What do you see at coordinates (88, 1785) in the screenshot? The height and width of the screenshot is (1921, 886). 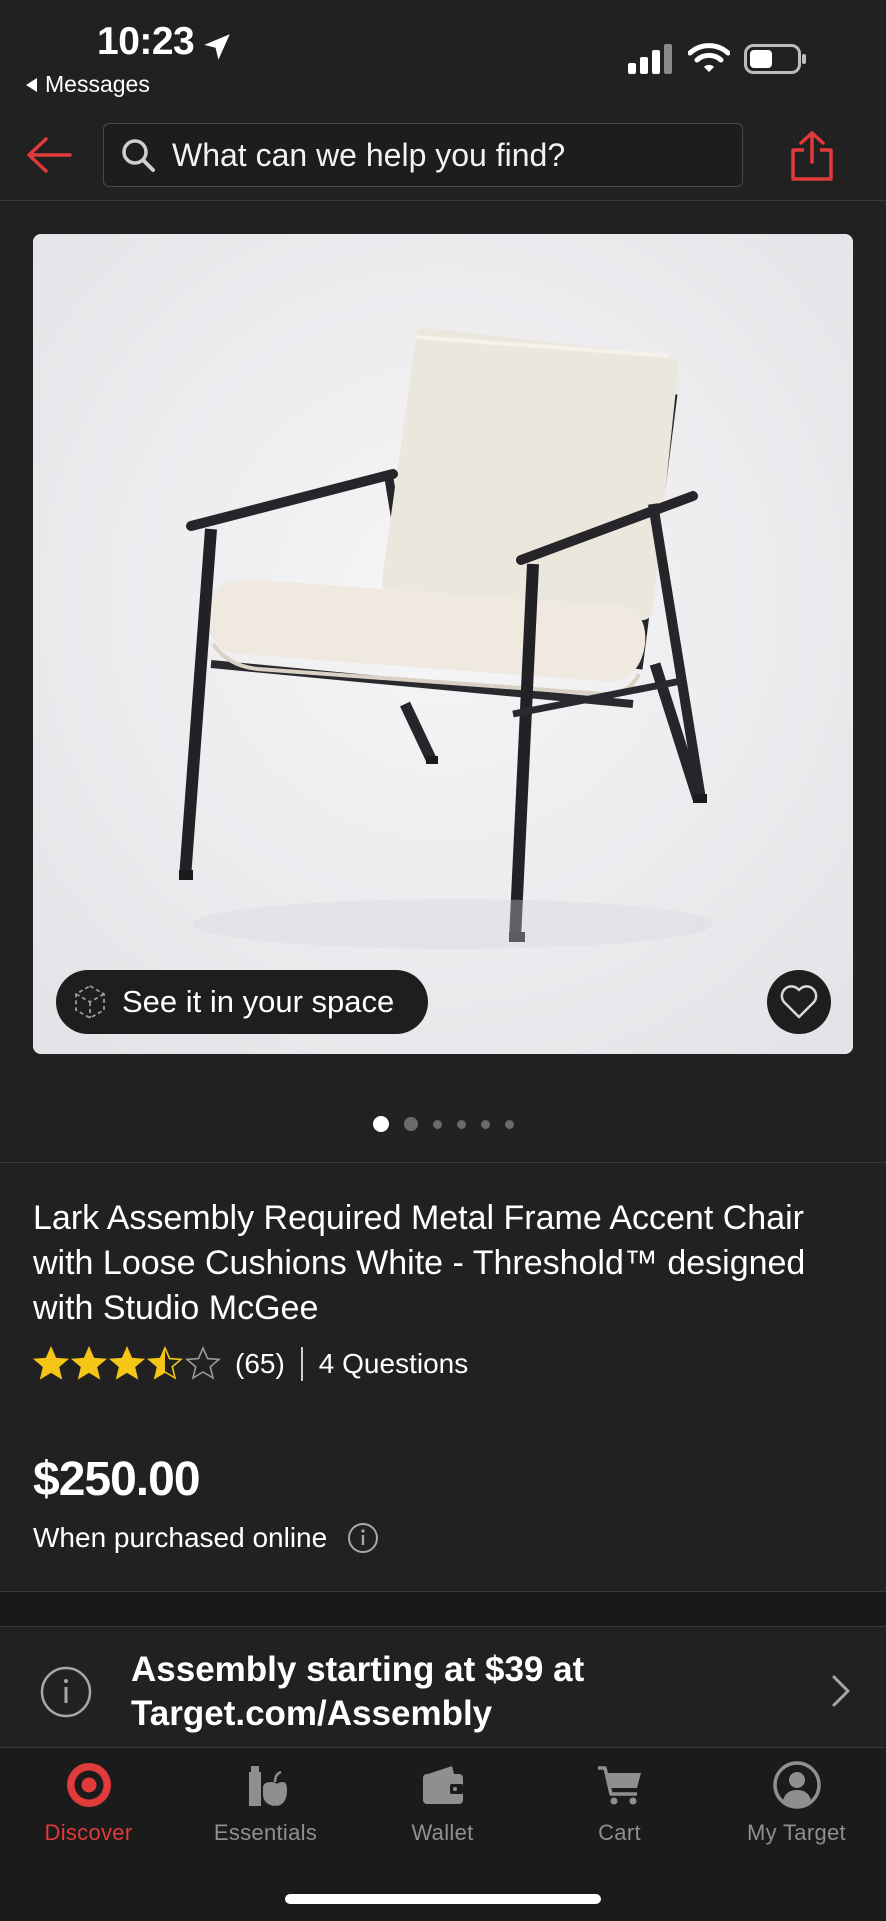 I see `bullseye-icon` at bounding box center [88, 1785].